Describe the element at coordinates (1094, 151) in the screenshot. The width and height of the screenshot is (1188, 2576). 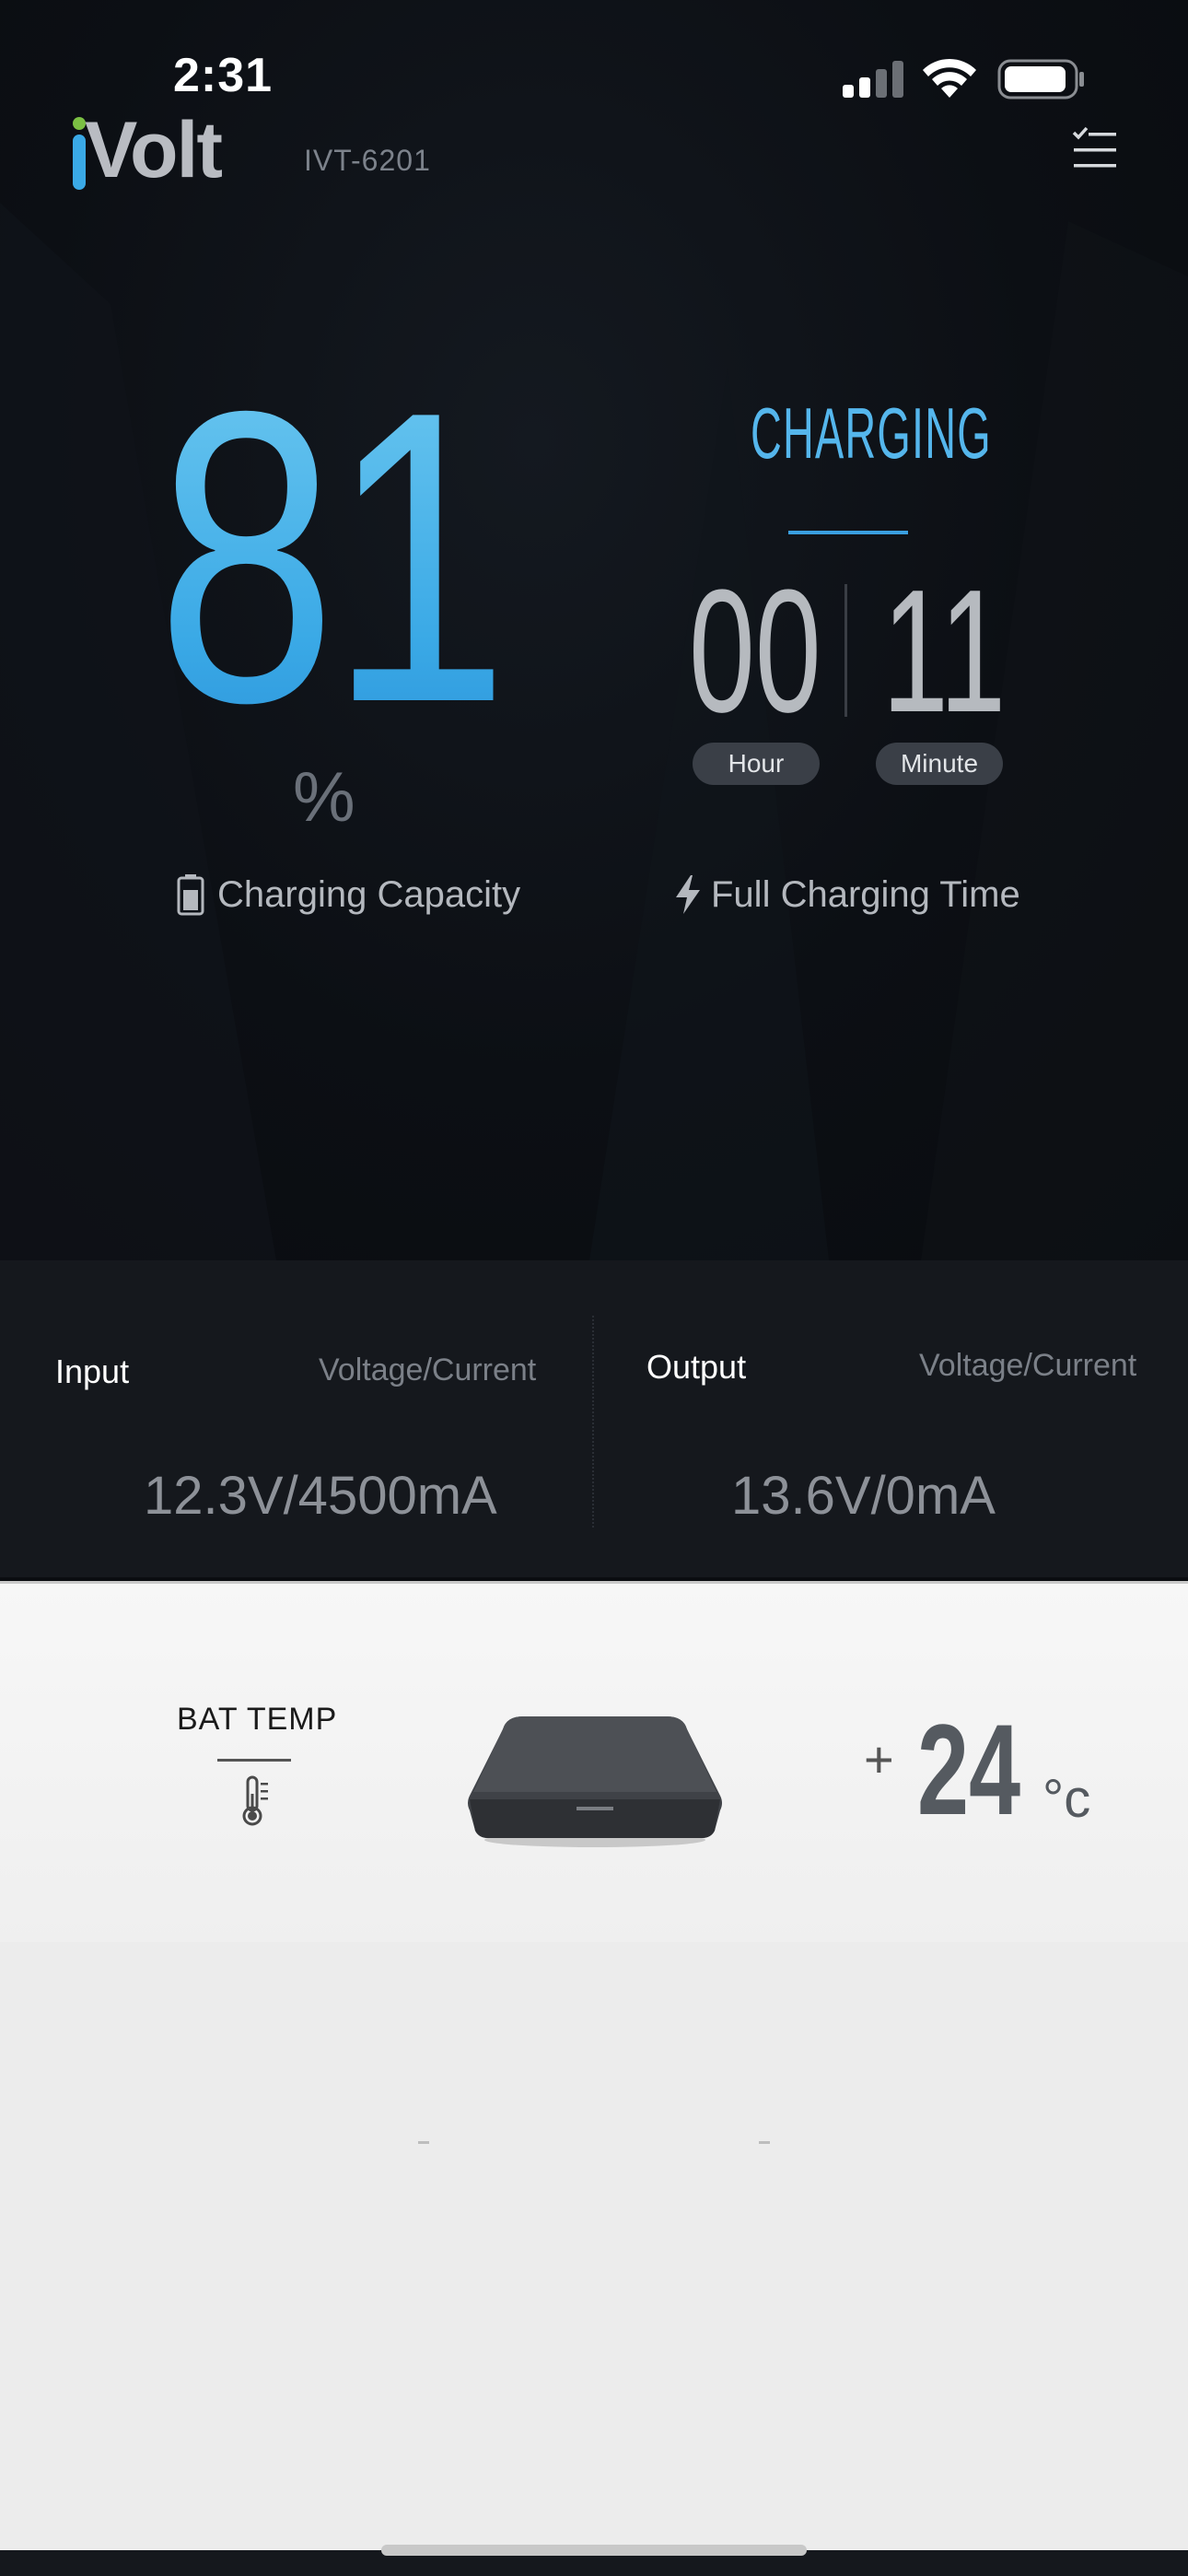
I see `menu-checklist-icon` at that location.